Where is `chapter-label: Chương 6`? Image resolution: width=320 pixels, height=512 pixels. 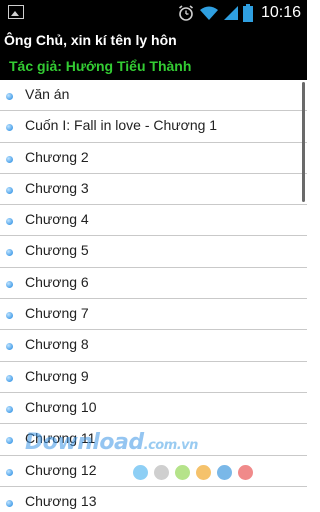 chapter-label: Chương 6 is located at coordinates (57, 281).